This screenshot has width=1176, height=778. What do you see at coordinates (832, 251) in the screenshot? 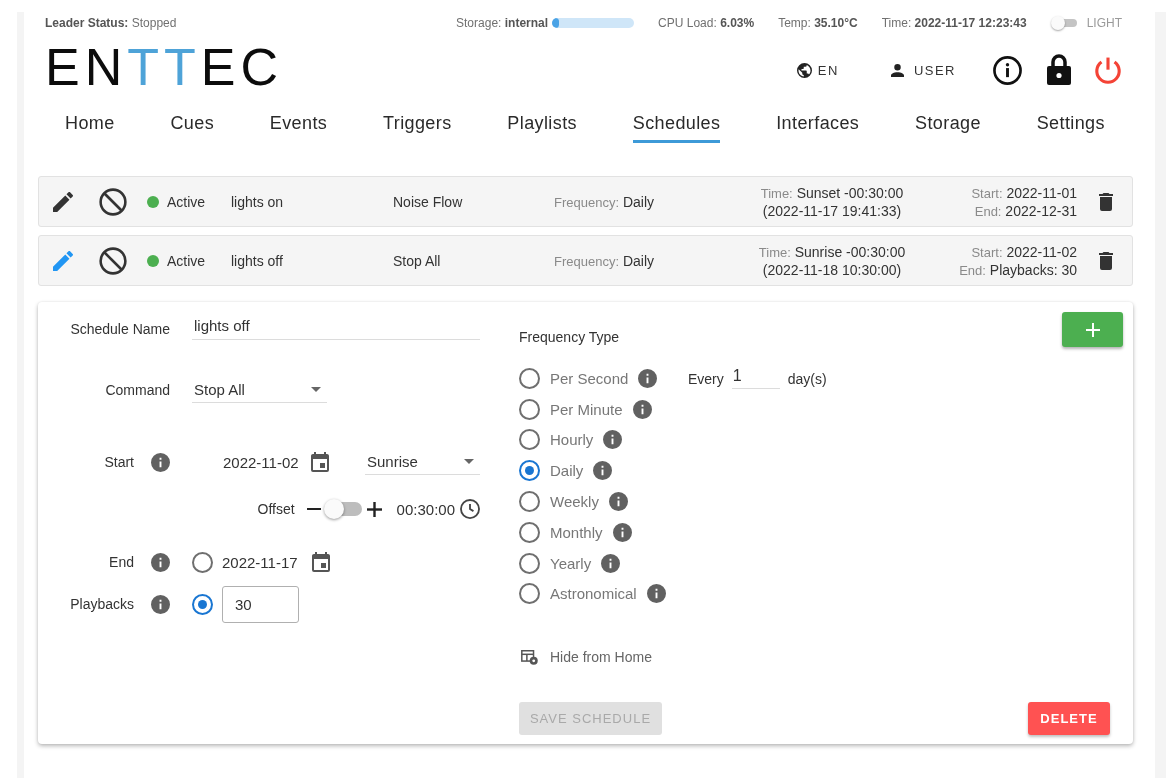
I see `time-text: Time: Sunrise -00:30:00` at bounding box center [832, 251].